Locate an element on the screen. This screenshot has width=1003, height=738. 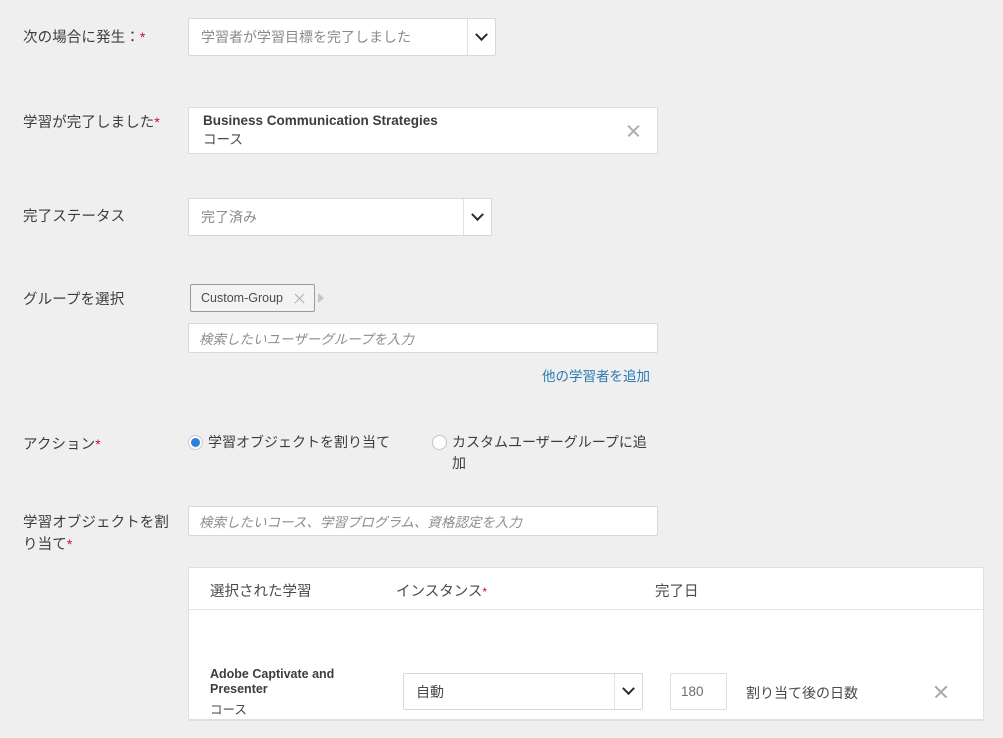
add-more-learners-link: 他の学習者を追加 is located at coordinates (596, 375).